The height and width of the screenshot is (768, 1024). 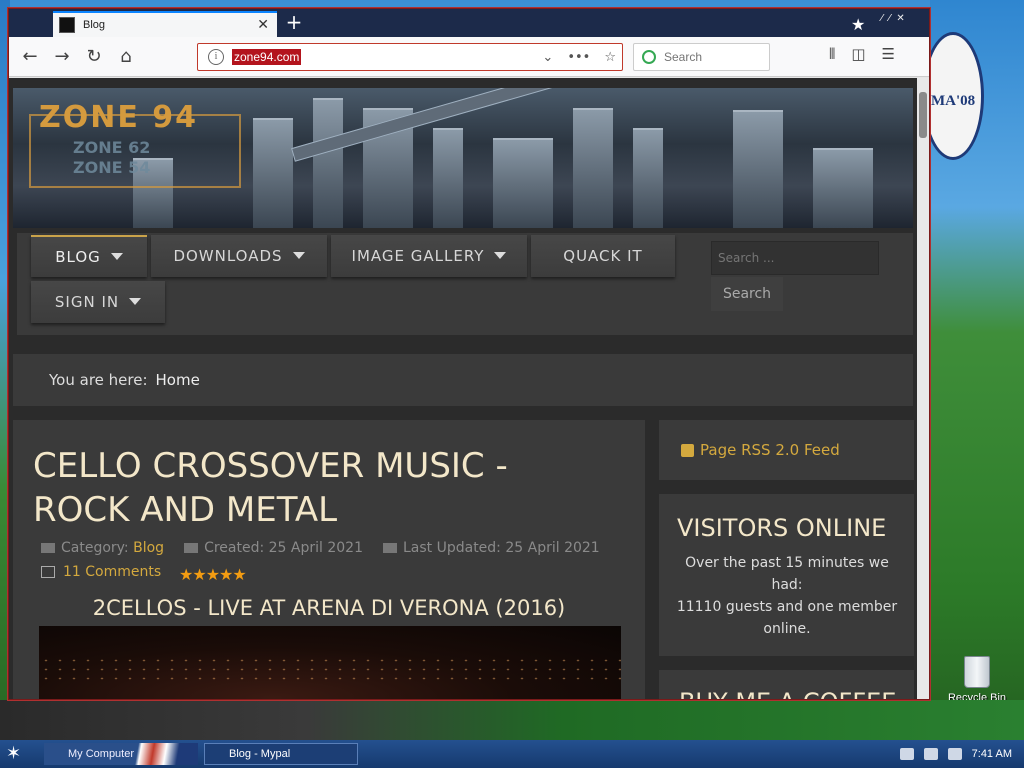 I want to click on menu-downloads: DOWNLOADS, so click(x=239, y=256).